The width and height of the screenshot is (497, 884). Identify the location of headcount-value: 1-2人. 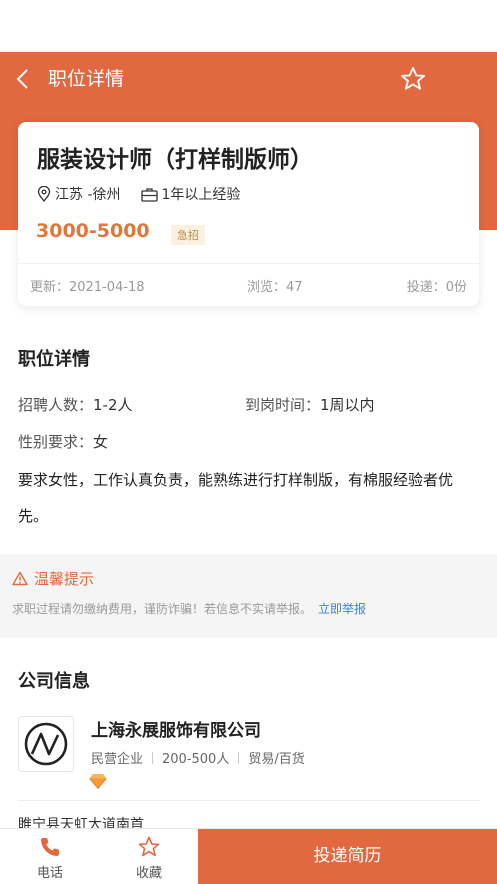
(113, 405).